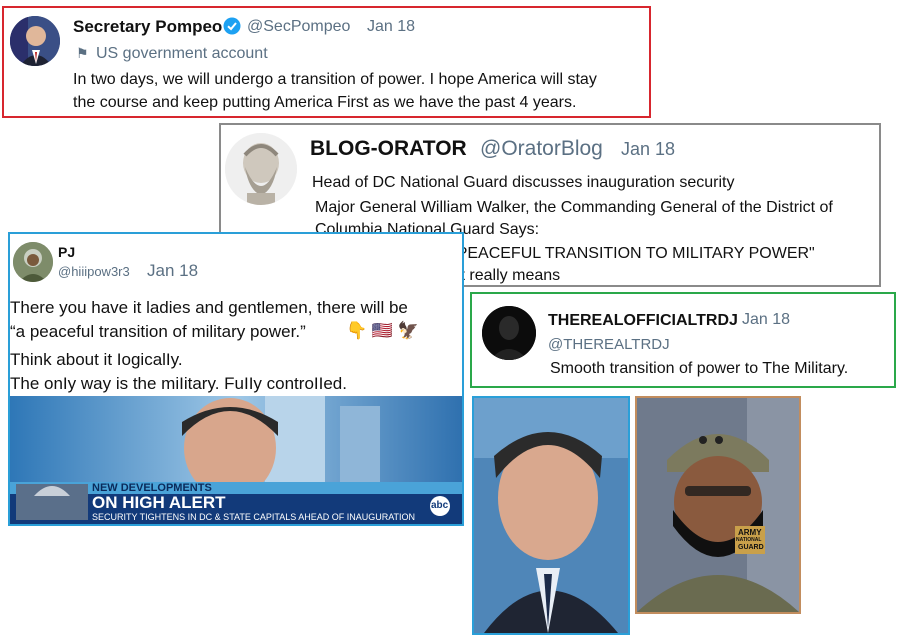  Describe the element at coordinates (643, 321) in the screenshot. I see `author-name: THEREALOFFICIALTRDJ` at that location.